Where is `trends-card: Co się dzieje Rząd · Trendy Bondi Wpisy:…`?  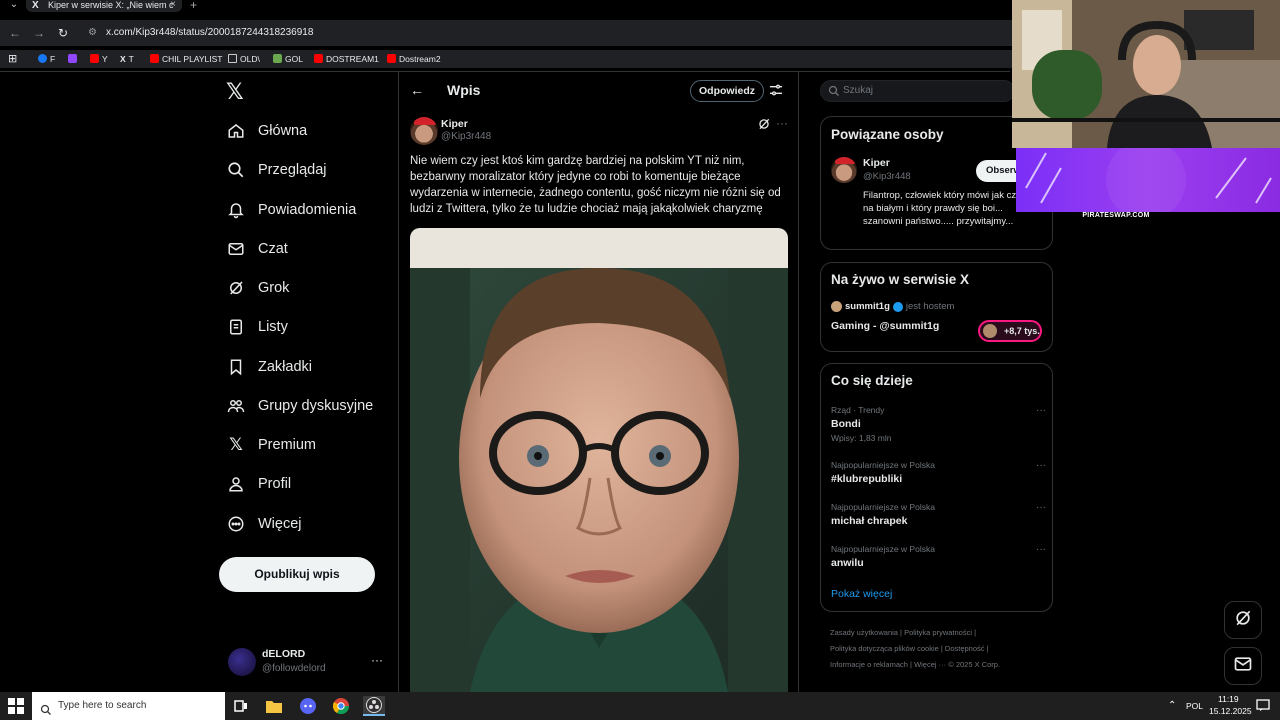
trends-card: Co się dzieje Rząd · Trendy Bondi Wpisy:… is located at coordinates (936, 487).